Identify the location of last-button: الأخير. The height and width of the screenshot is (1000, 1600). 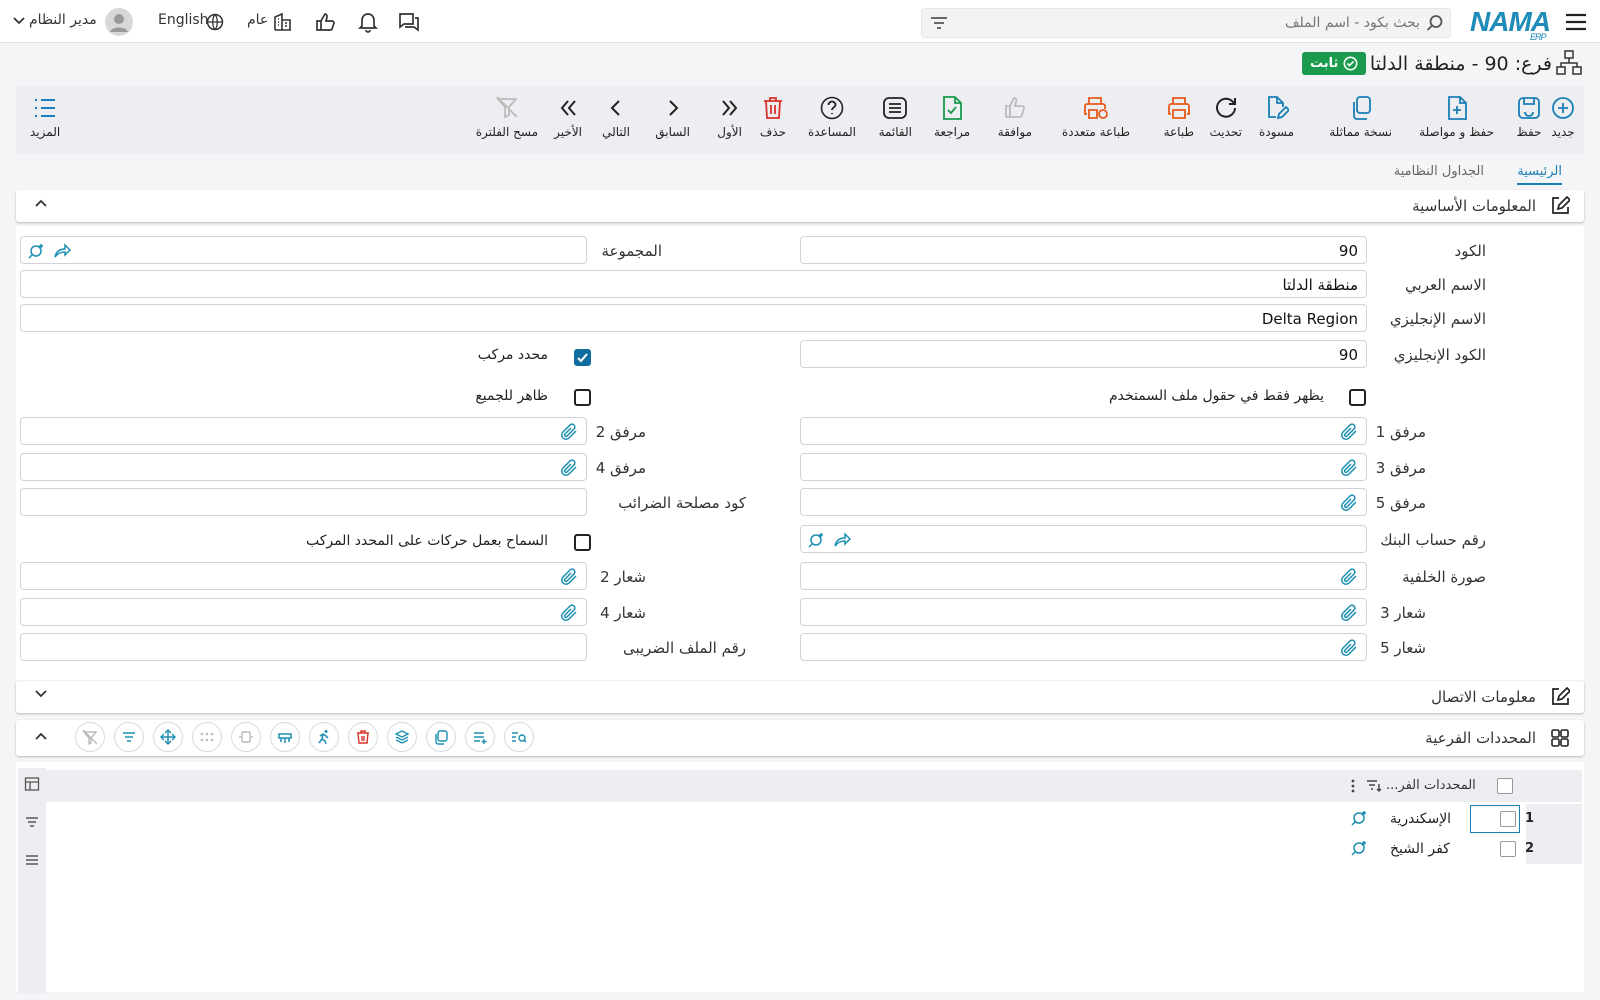
(568, 116).